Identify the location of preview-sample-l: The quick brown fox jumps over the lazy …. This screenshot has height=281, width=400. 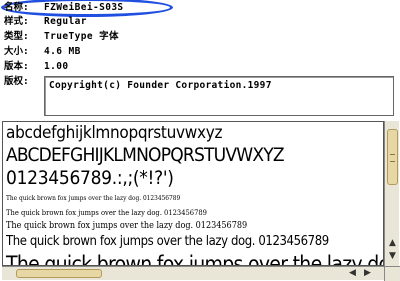
(167, 241).